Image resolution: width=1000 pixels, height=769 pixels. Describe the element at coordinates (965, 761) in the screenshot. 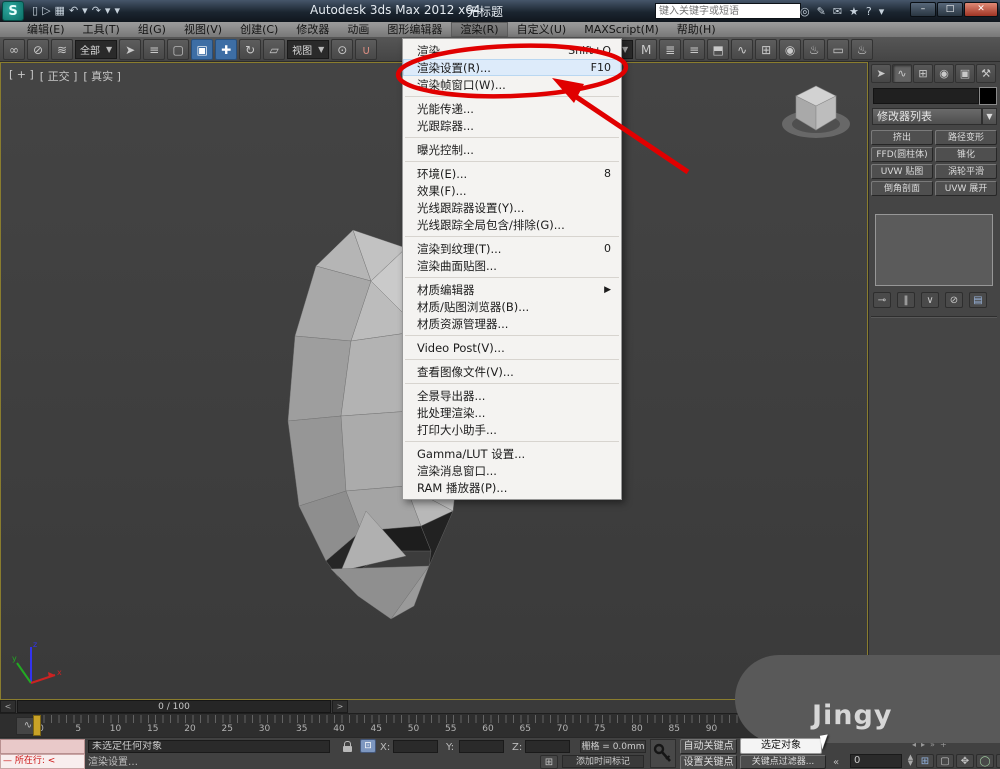

I see `pan-hand-icon: ✥` at that location.